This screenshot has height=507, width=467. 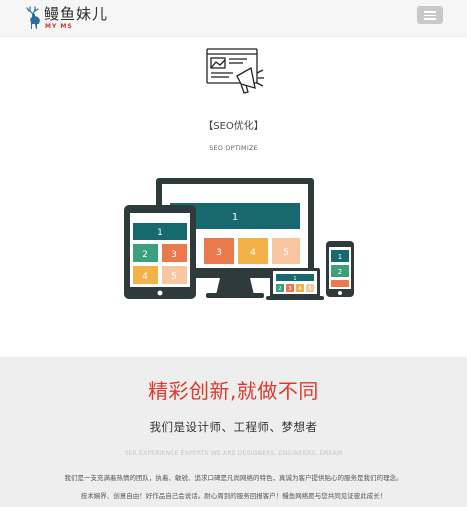 I want to click on seo-title: 【SEO优化】, so click(x=233, y=126).